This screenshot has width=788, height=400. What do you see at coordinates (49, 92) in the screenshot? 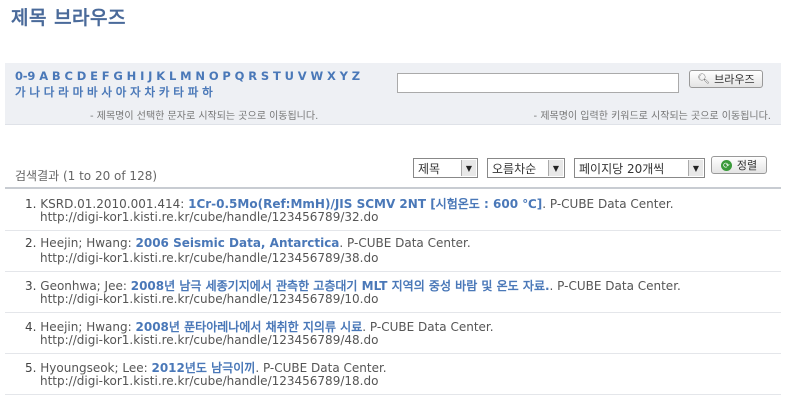
I see `letter-link: 다` at bounding box center [49, 92].